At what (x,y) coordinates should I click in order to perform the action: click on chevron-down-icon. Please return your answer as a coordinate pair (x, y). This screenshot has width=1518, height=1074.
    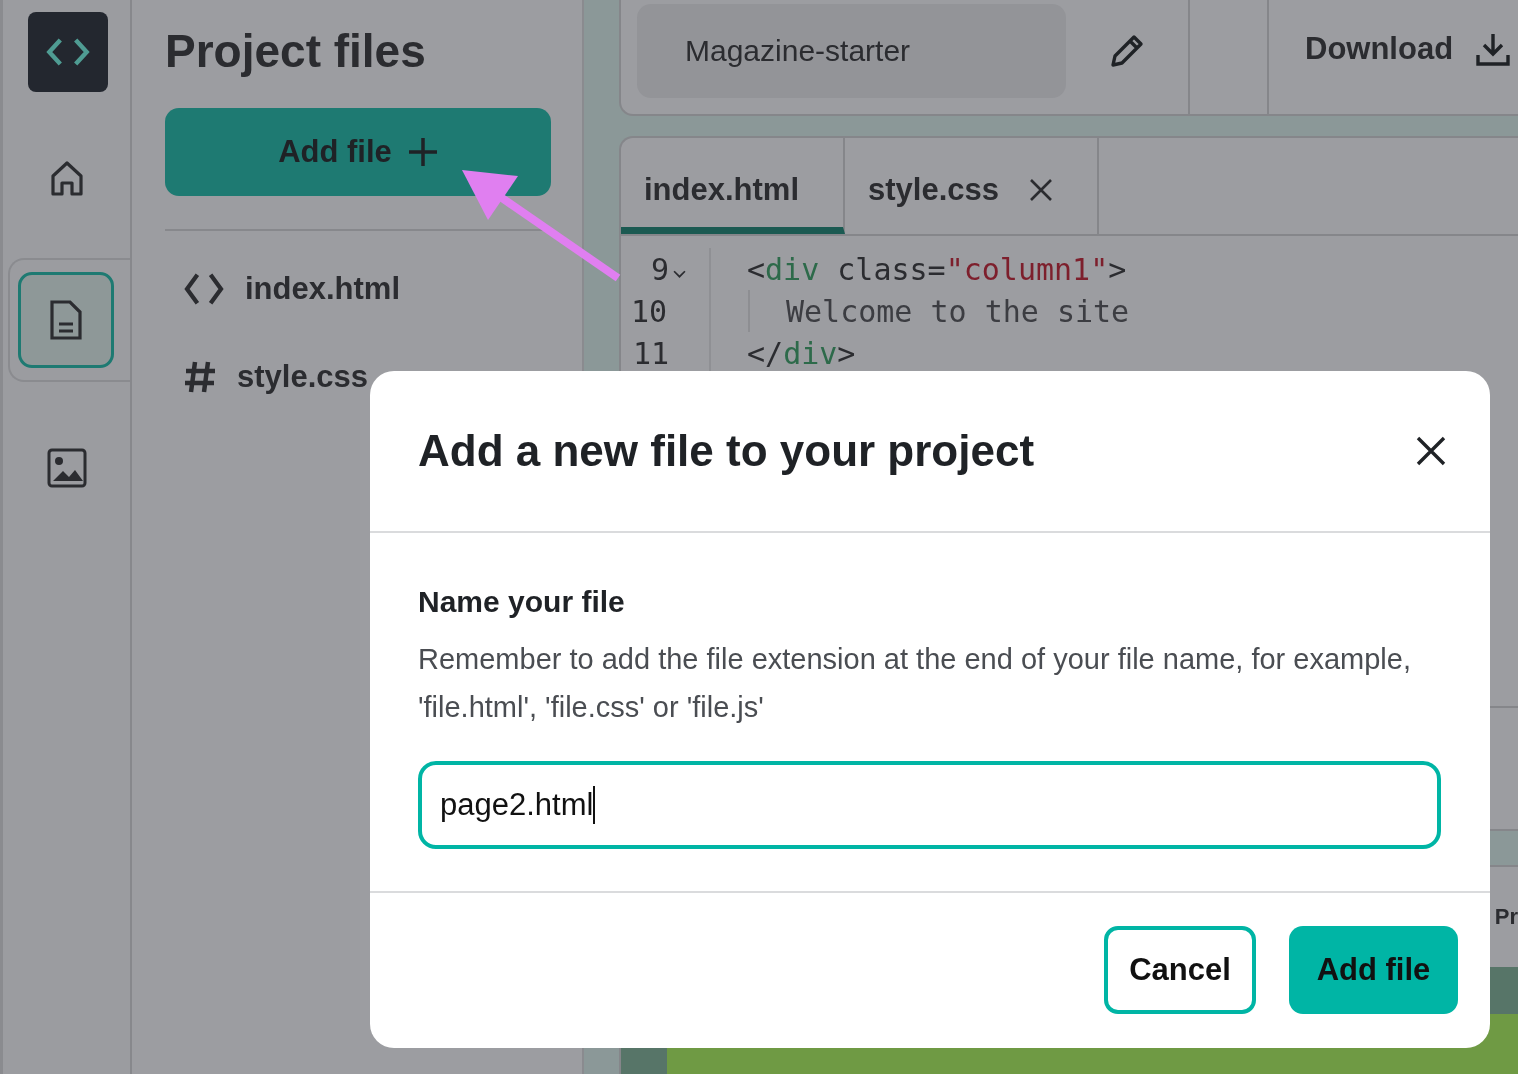
    Looking at the image, I should click on (679, 274).